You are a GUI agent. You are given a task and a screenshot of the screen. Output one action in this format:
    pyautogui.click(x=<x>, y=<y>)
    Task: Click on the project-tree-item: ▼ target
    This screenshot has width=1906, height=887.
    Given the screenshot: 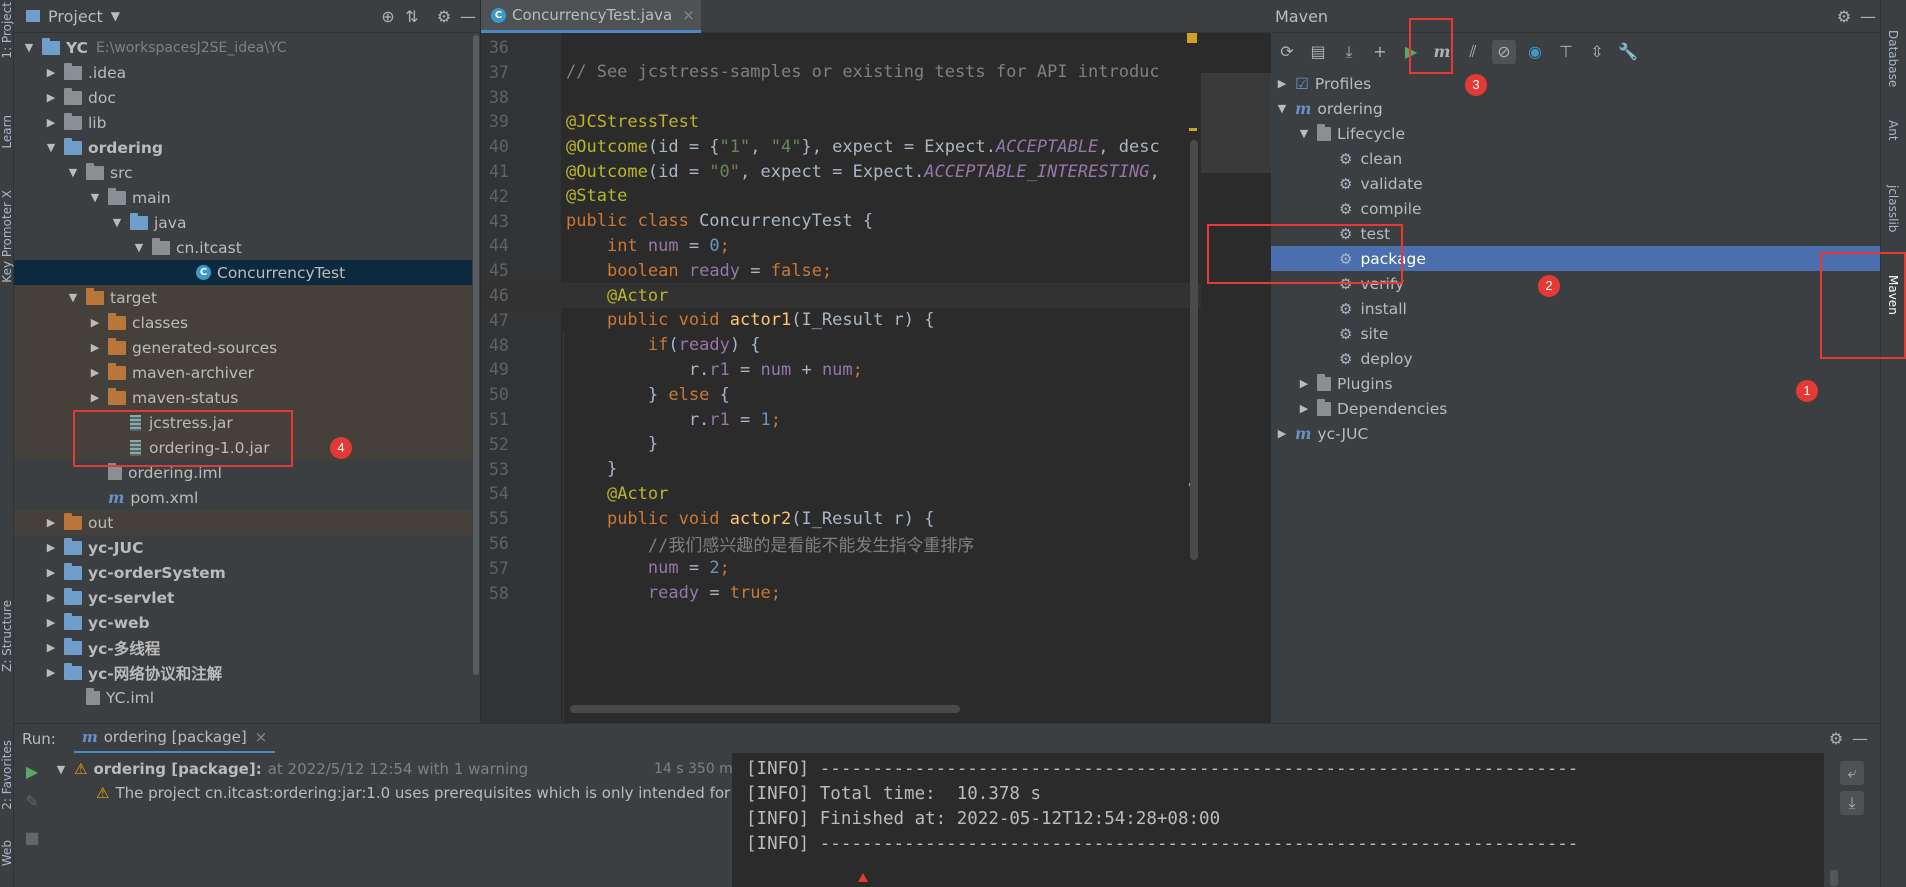 What is the action you would take?
    pyautogui.click(x=243, y=297)
    